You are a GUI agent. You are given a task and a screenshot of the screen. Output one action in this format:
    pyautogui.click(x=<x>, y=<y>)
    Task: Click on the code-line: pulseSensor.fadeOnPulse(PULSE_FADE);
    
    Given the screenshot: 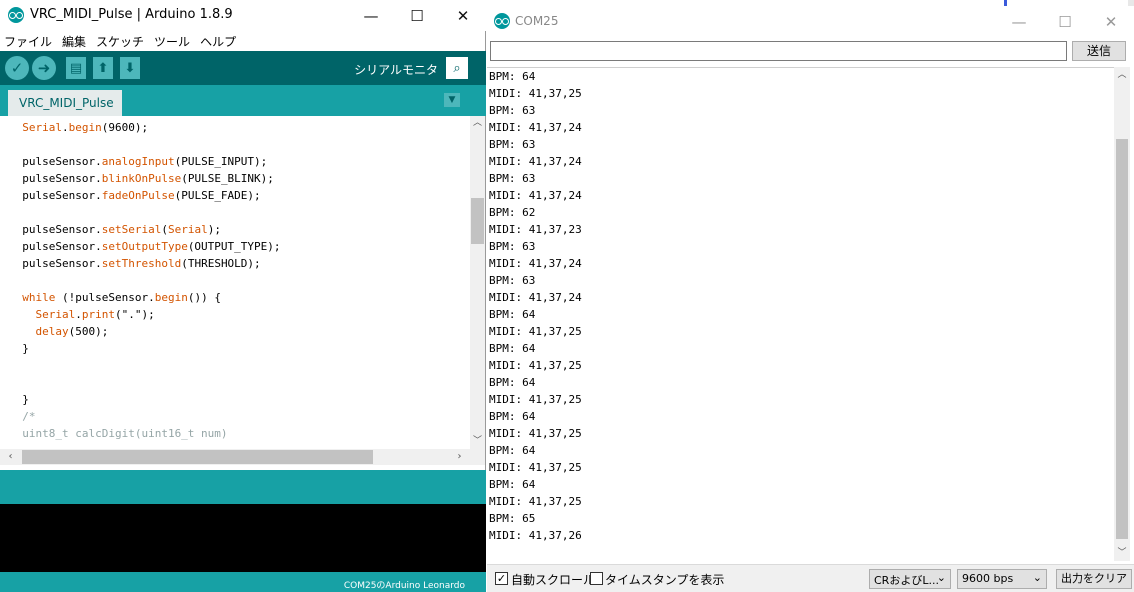 What is the action you would take?
    pyautogui.click(x=135, y=195)
    